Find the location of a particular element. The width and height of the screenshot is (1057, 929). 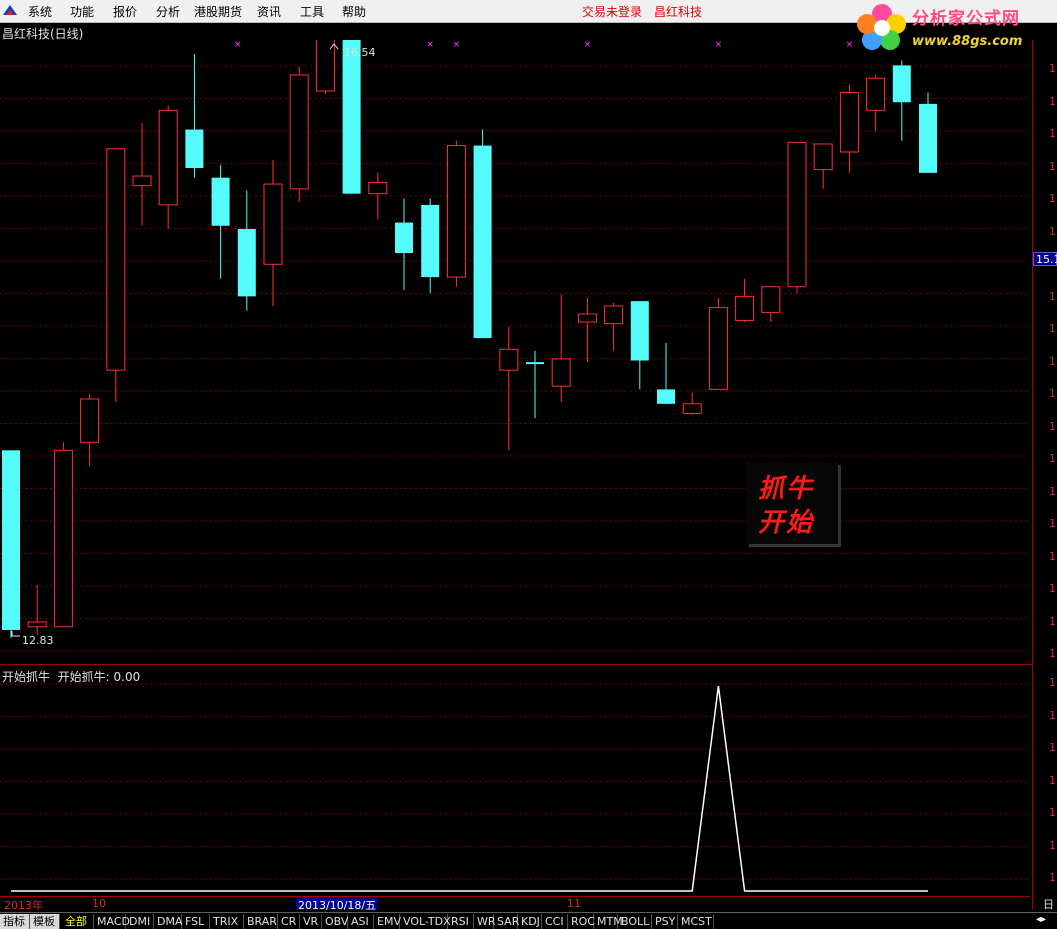

tab-cr: CR is located at coordinates (289, 921).